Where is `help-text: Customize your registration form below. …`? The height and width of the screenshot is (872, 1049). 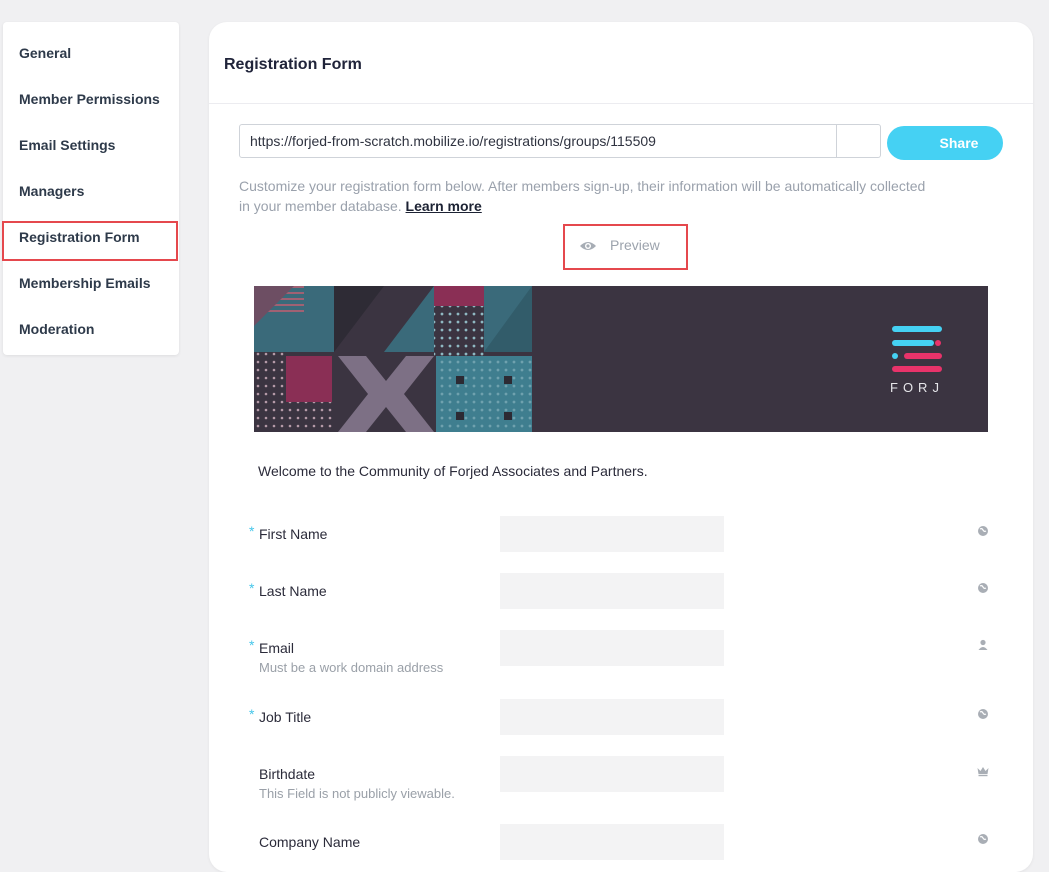 help-text: Customize your registration form below. … is located at coordinates (589, 196).